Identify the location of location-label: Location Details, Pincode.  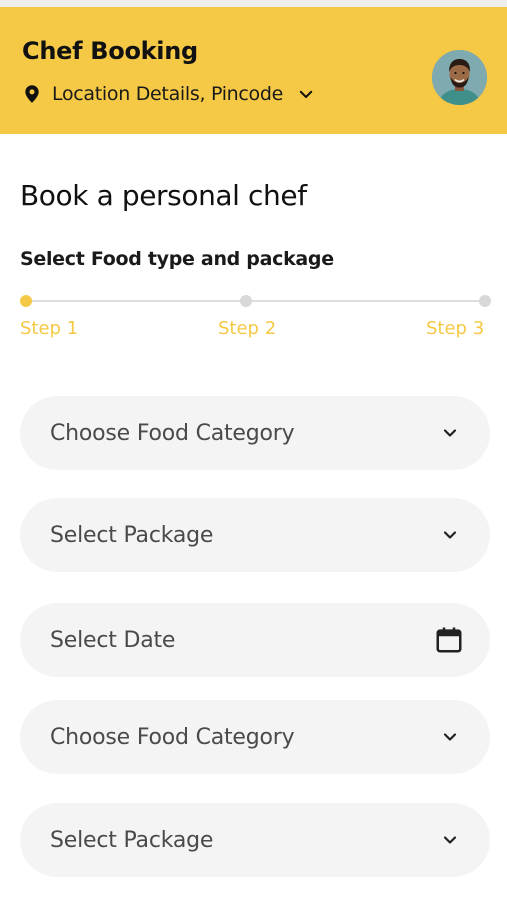
(168, 94).